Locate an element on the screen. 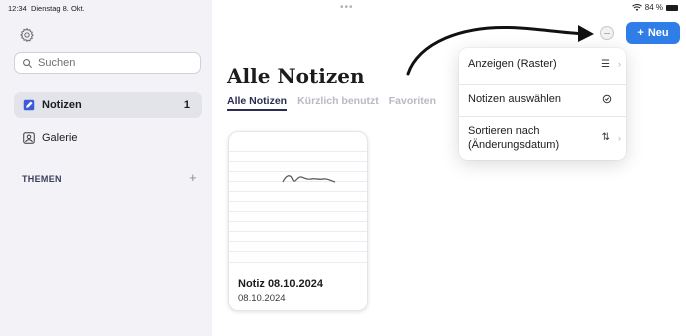 The image size is (686, 336). menu-item-view-grid: Anzeigen (Raster) ☰ › is located at coordinates (542, 64).